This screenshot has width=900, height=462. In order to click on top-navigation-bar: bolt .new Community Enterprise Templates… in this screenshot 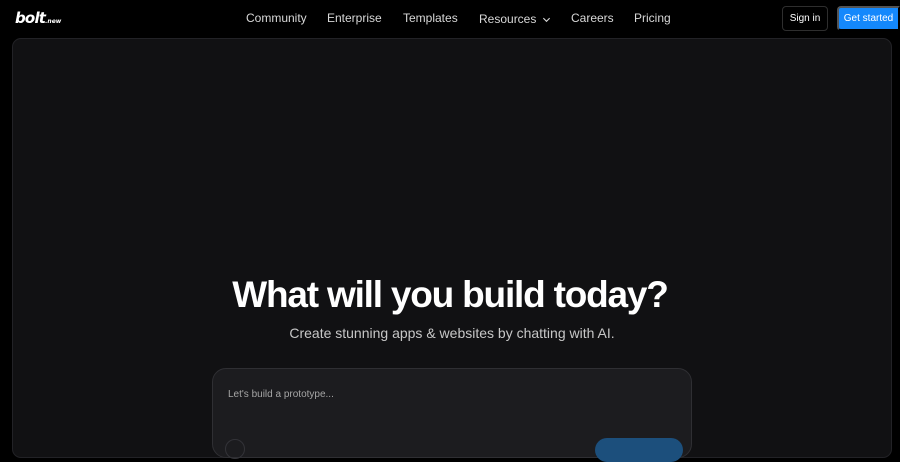, I will do `click(450, 18)`.